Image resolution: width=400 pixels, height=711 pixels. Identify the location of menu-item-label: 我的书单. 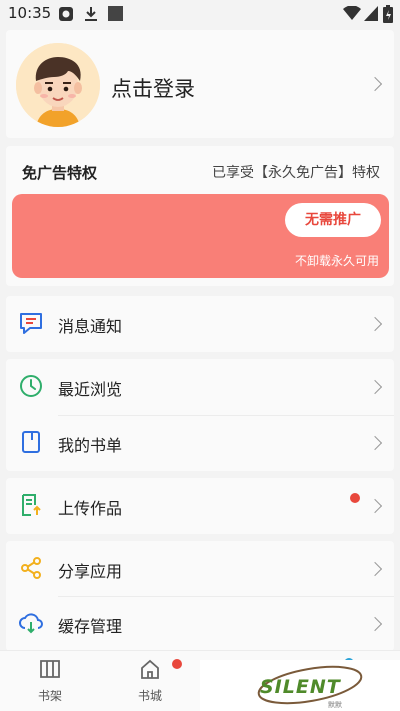
(90, 445).